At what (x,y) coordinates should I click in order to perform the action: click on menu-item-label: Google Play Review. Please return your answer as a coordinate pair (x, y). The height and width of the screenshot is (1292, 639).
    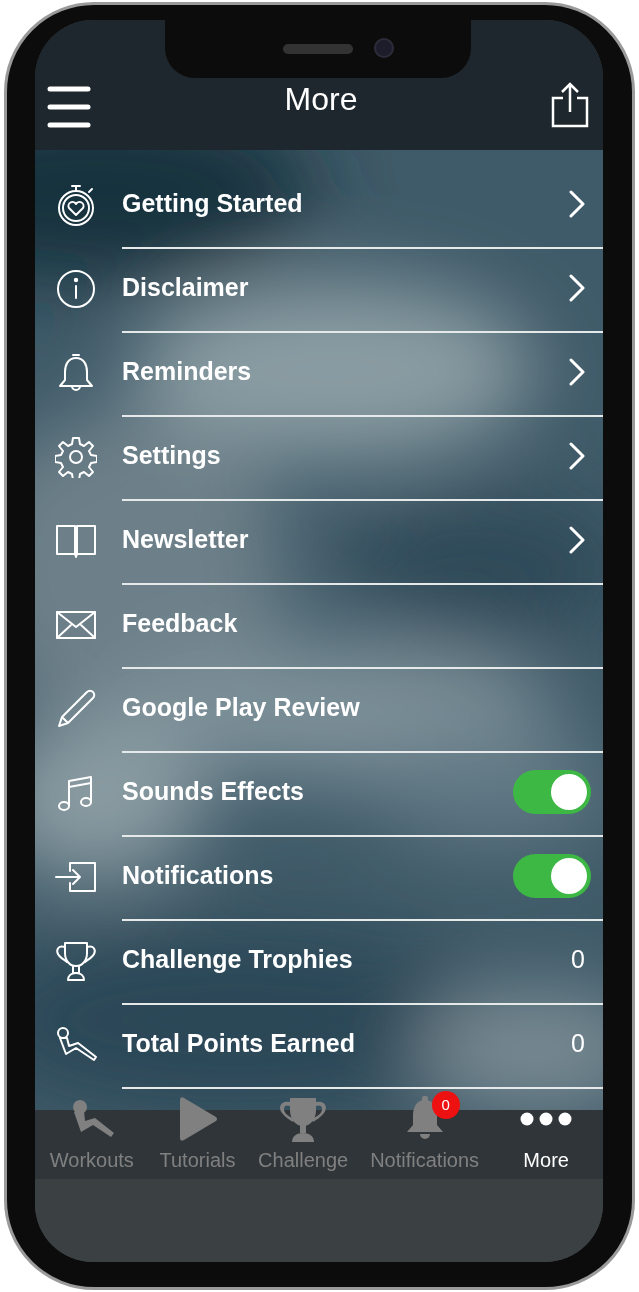
    Looking at the image, I should click on (356, 708).